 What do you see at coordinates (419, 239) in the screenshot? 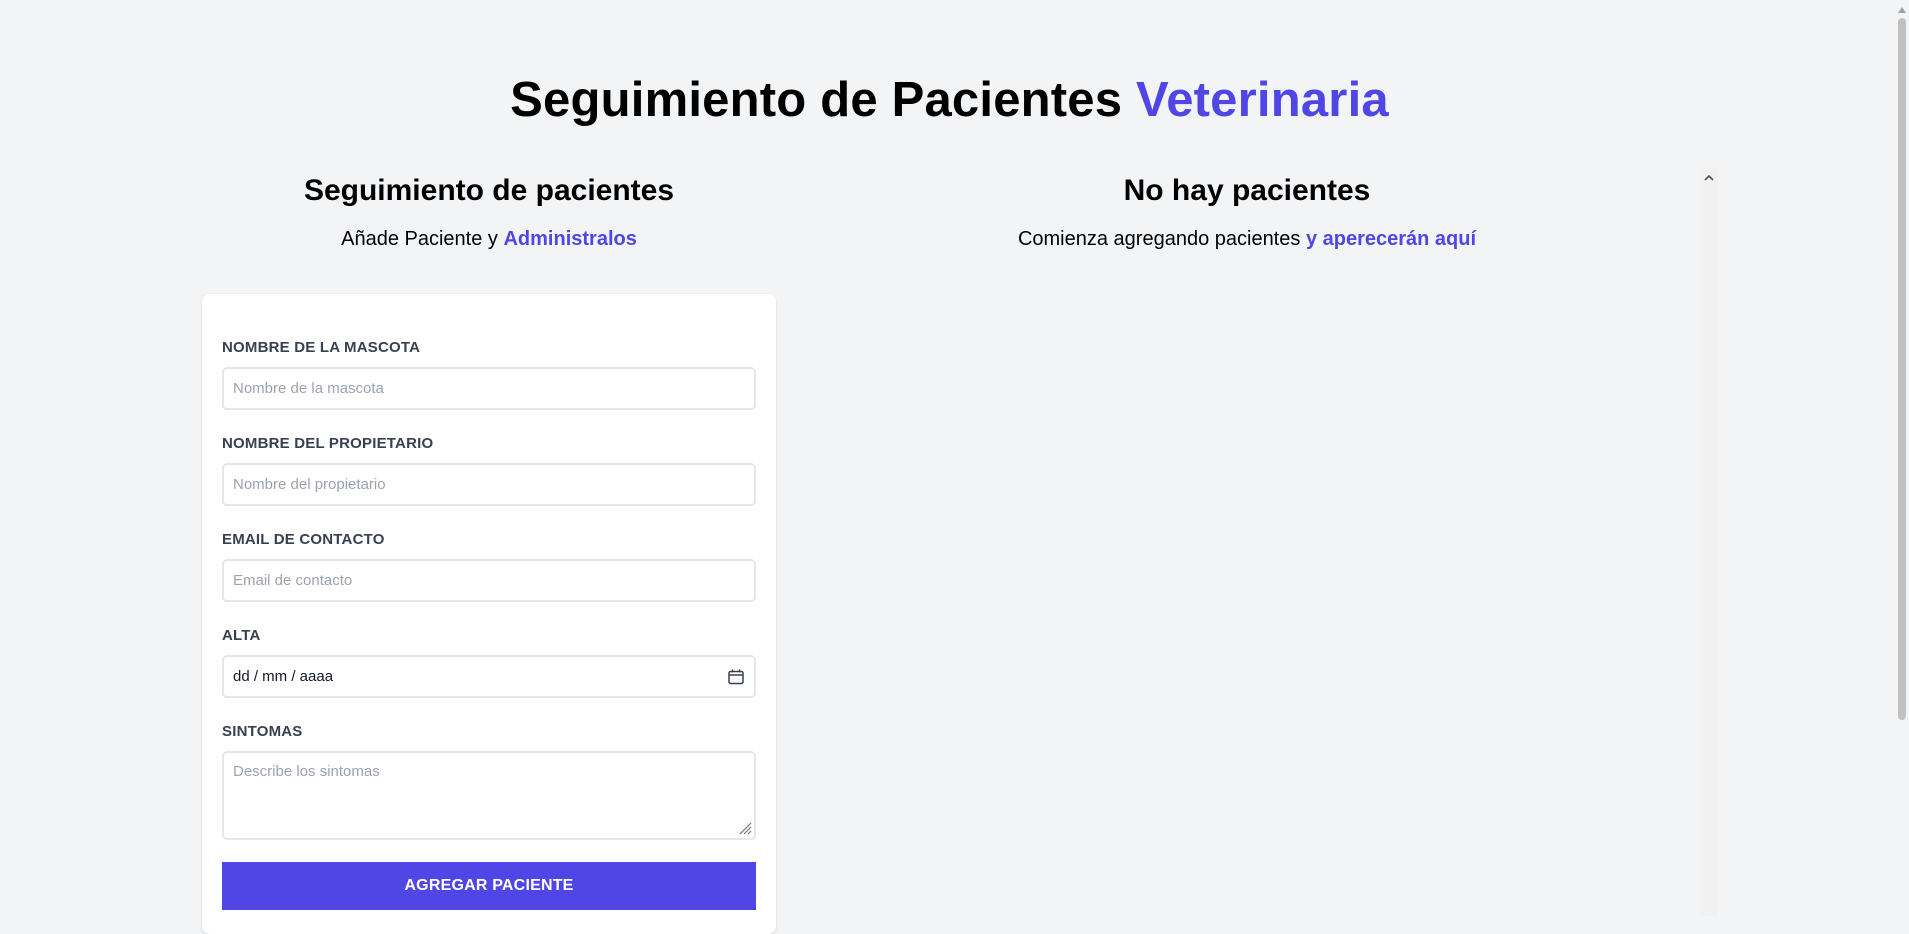
I see `form-subtitle-text: Añade Paciente y` at bounding box center [419, 239].